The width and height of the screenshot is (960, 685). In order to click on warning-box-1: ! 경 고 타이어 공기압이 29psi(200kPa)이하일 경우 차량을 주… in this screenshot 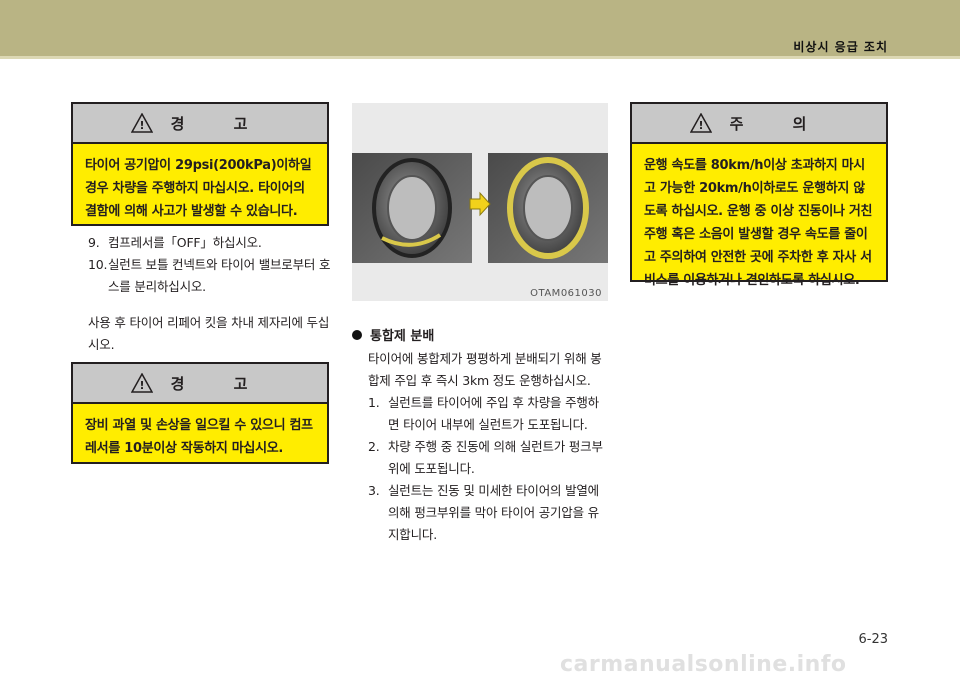, I will do `click(200, 164)`.